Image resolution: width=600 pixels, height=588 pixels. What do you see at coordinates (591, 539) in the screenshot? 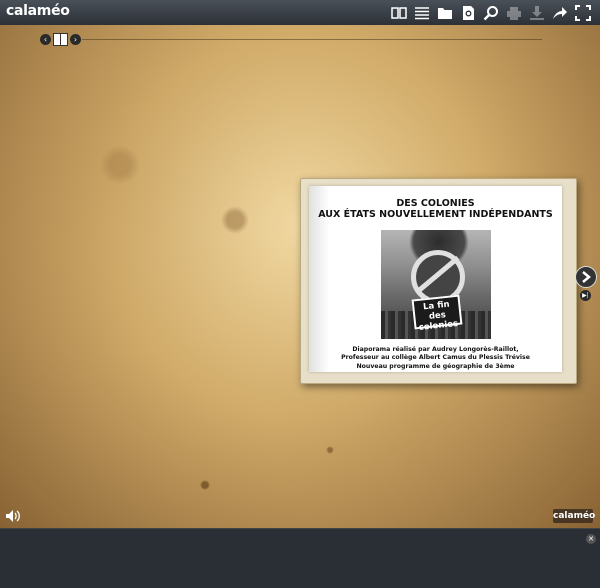
I see `close-icon: ✕` at bounding box center [591, 539].